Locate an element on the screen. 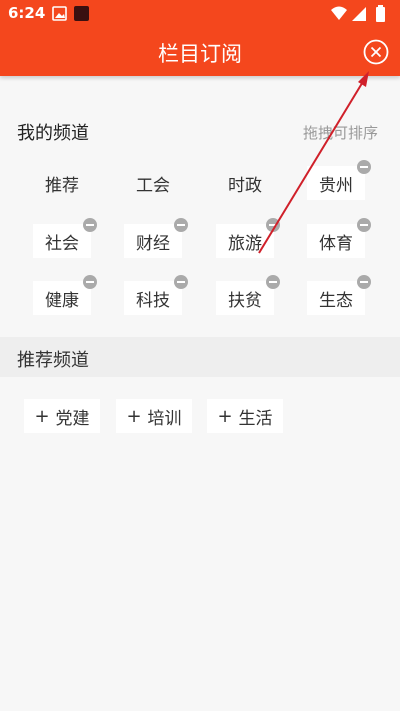 The image size is (400, 711). channel-chip: 旅游 is located at coordinates (248, 238).